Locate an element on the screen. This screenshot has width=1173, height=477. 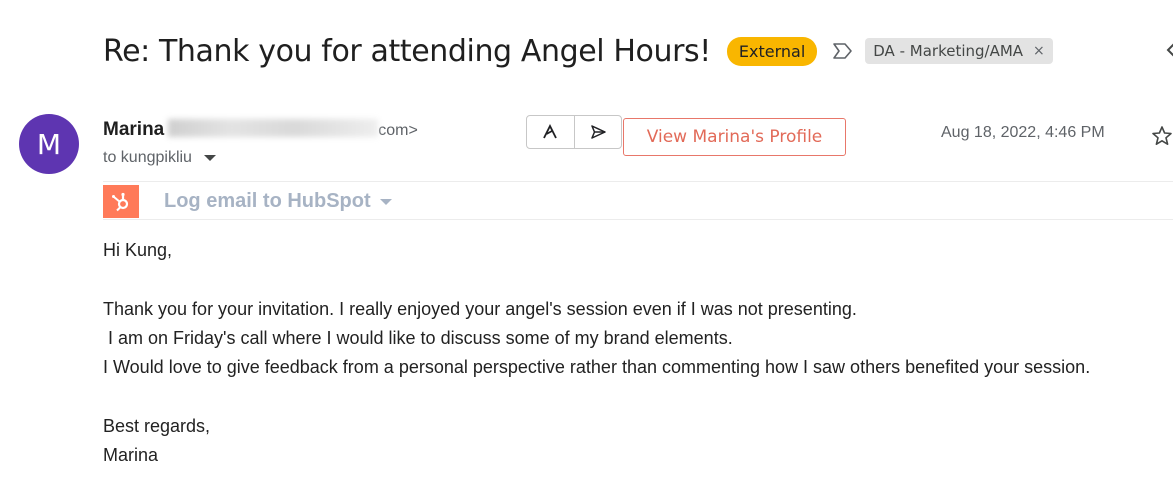
redacted-email is located at coordinates (273, 128).